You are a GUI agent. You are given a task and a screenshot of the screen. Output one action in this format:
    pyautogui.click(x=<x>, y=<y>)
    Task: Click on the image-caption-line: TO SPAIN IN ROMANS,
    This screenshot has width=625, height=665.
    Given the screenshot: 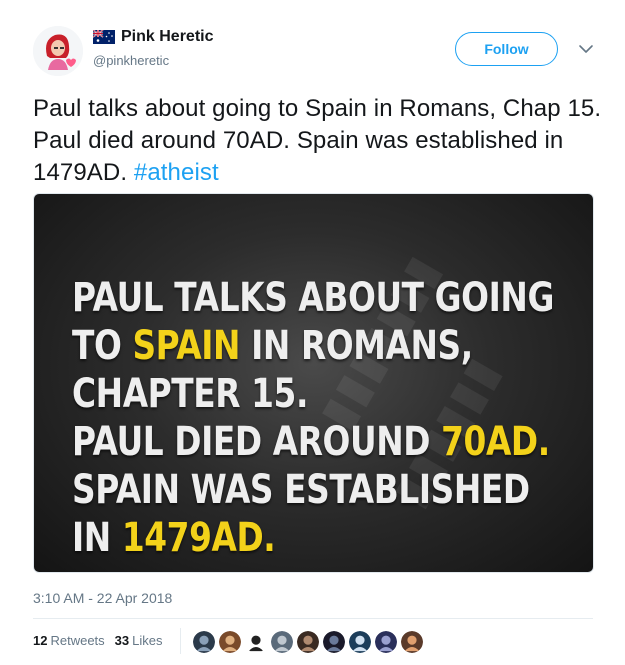 What is the action you would take?
    pyautogui.click(x=313, y=346)
    